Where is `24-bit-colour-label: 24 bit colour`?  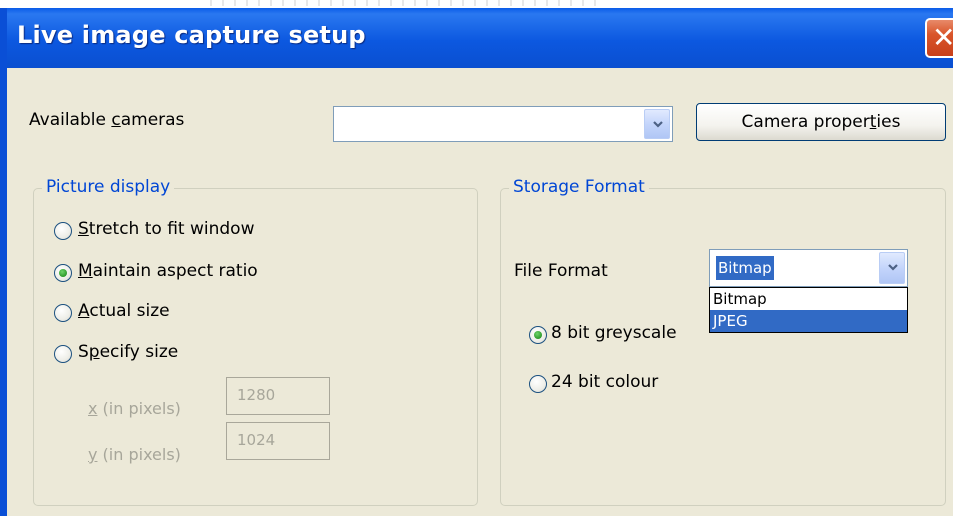
24-bit-colour-label: 24 bit colour is located at coordinates (604, 382).